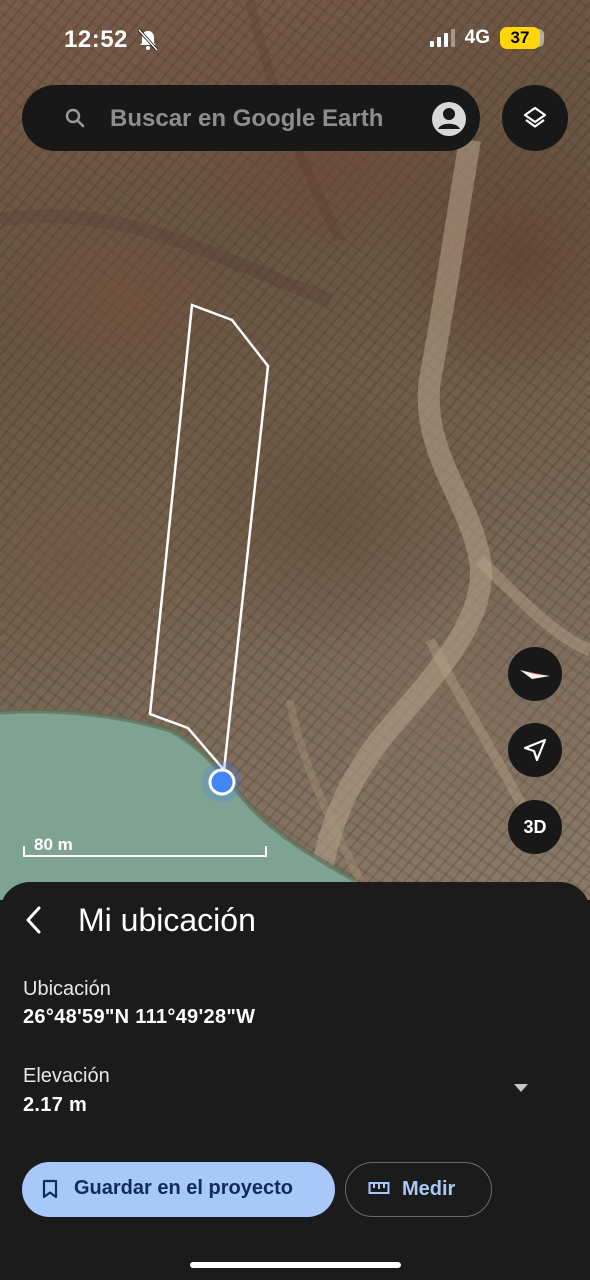  Describe the element at coordinates (67, 989) in the screenshot. I see `location-label: Ubicación` at that location.